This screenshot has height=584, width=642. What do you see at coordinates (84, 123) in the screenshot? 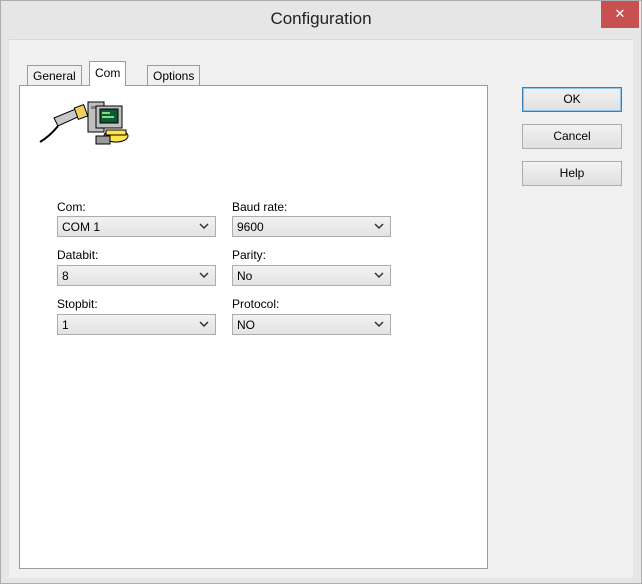
I see `serial-connection-computer-icon` at bounding box center [84, 123].